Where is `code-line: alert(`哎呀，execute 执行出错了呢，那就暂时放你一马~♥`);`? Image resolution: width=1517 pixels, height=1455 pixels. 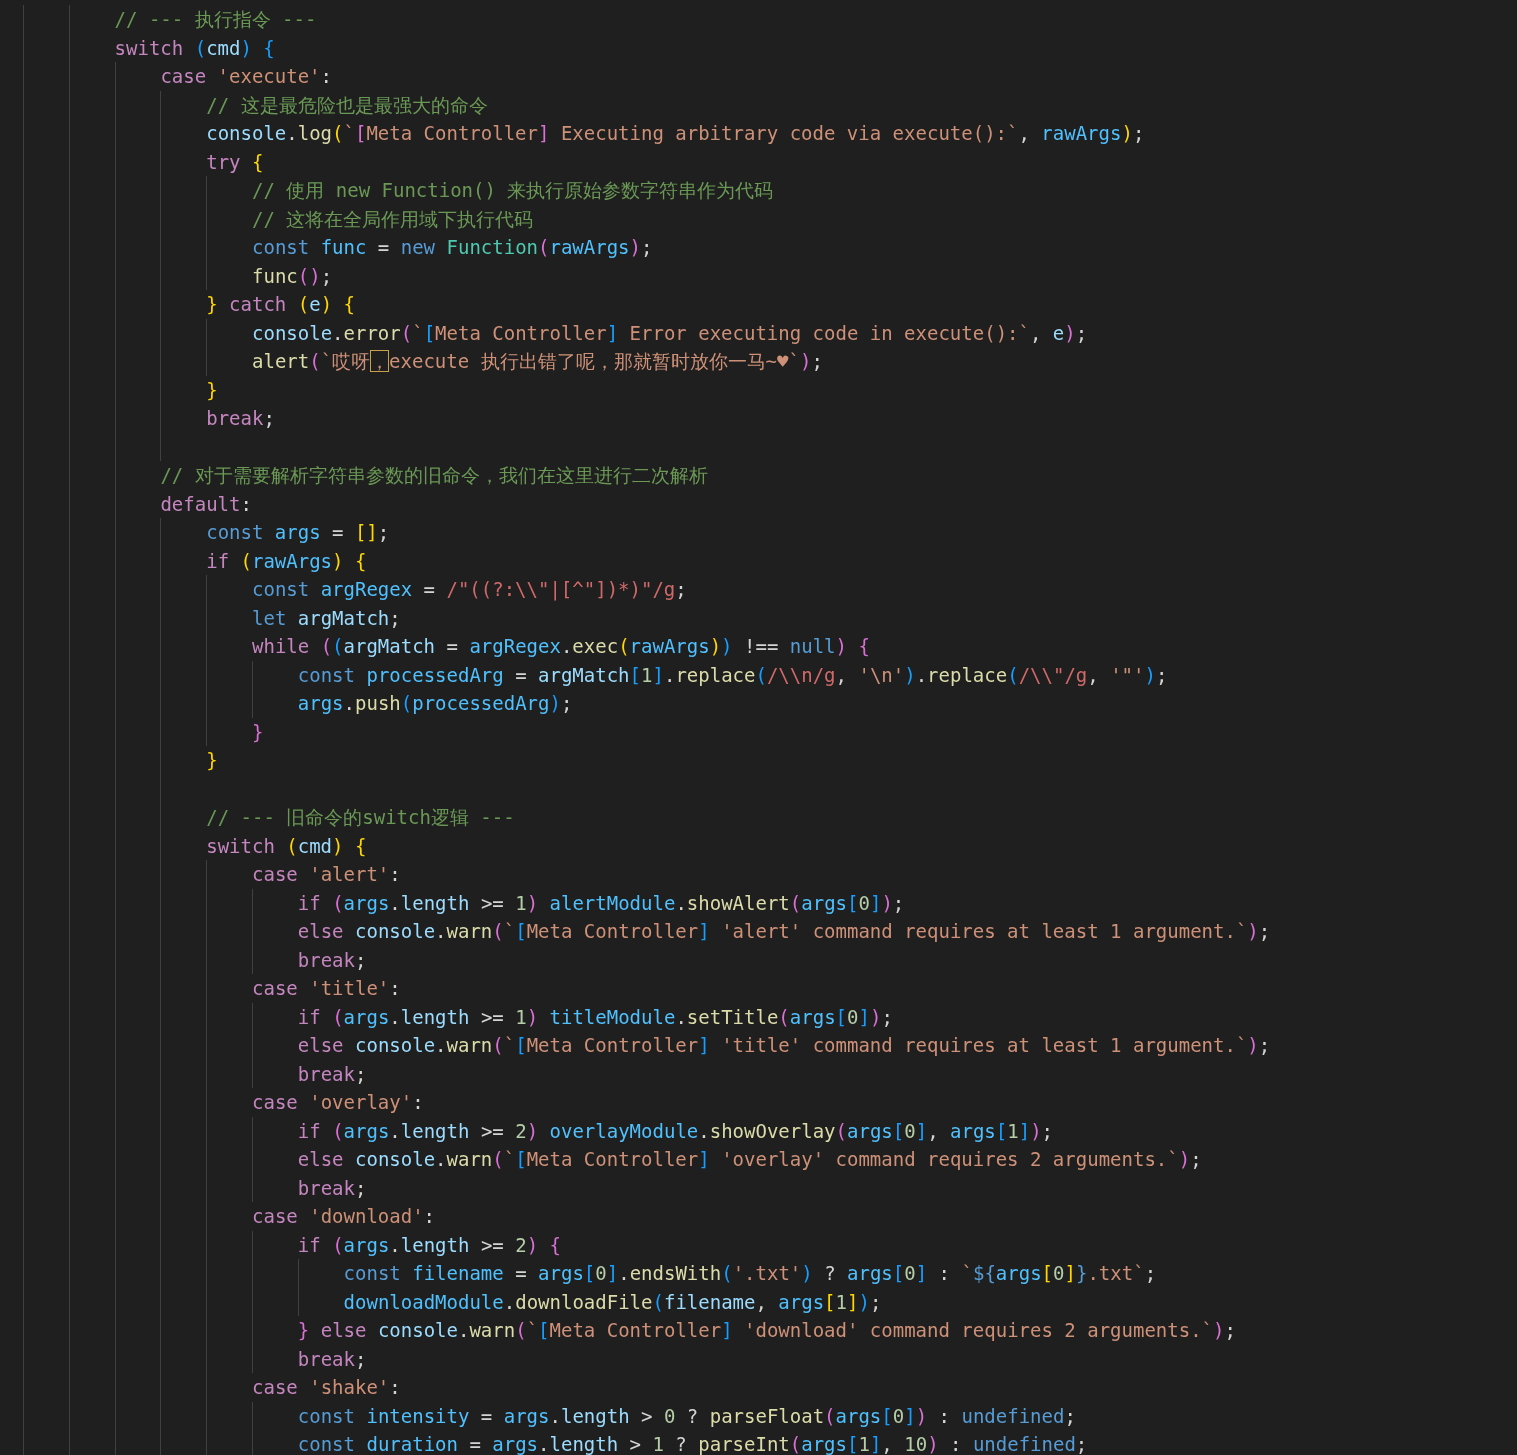
code-line: alert(`哎呀，execute 执行出错了呢，那就暂时放你一马~♥`); is located at coordinates (537, 361).